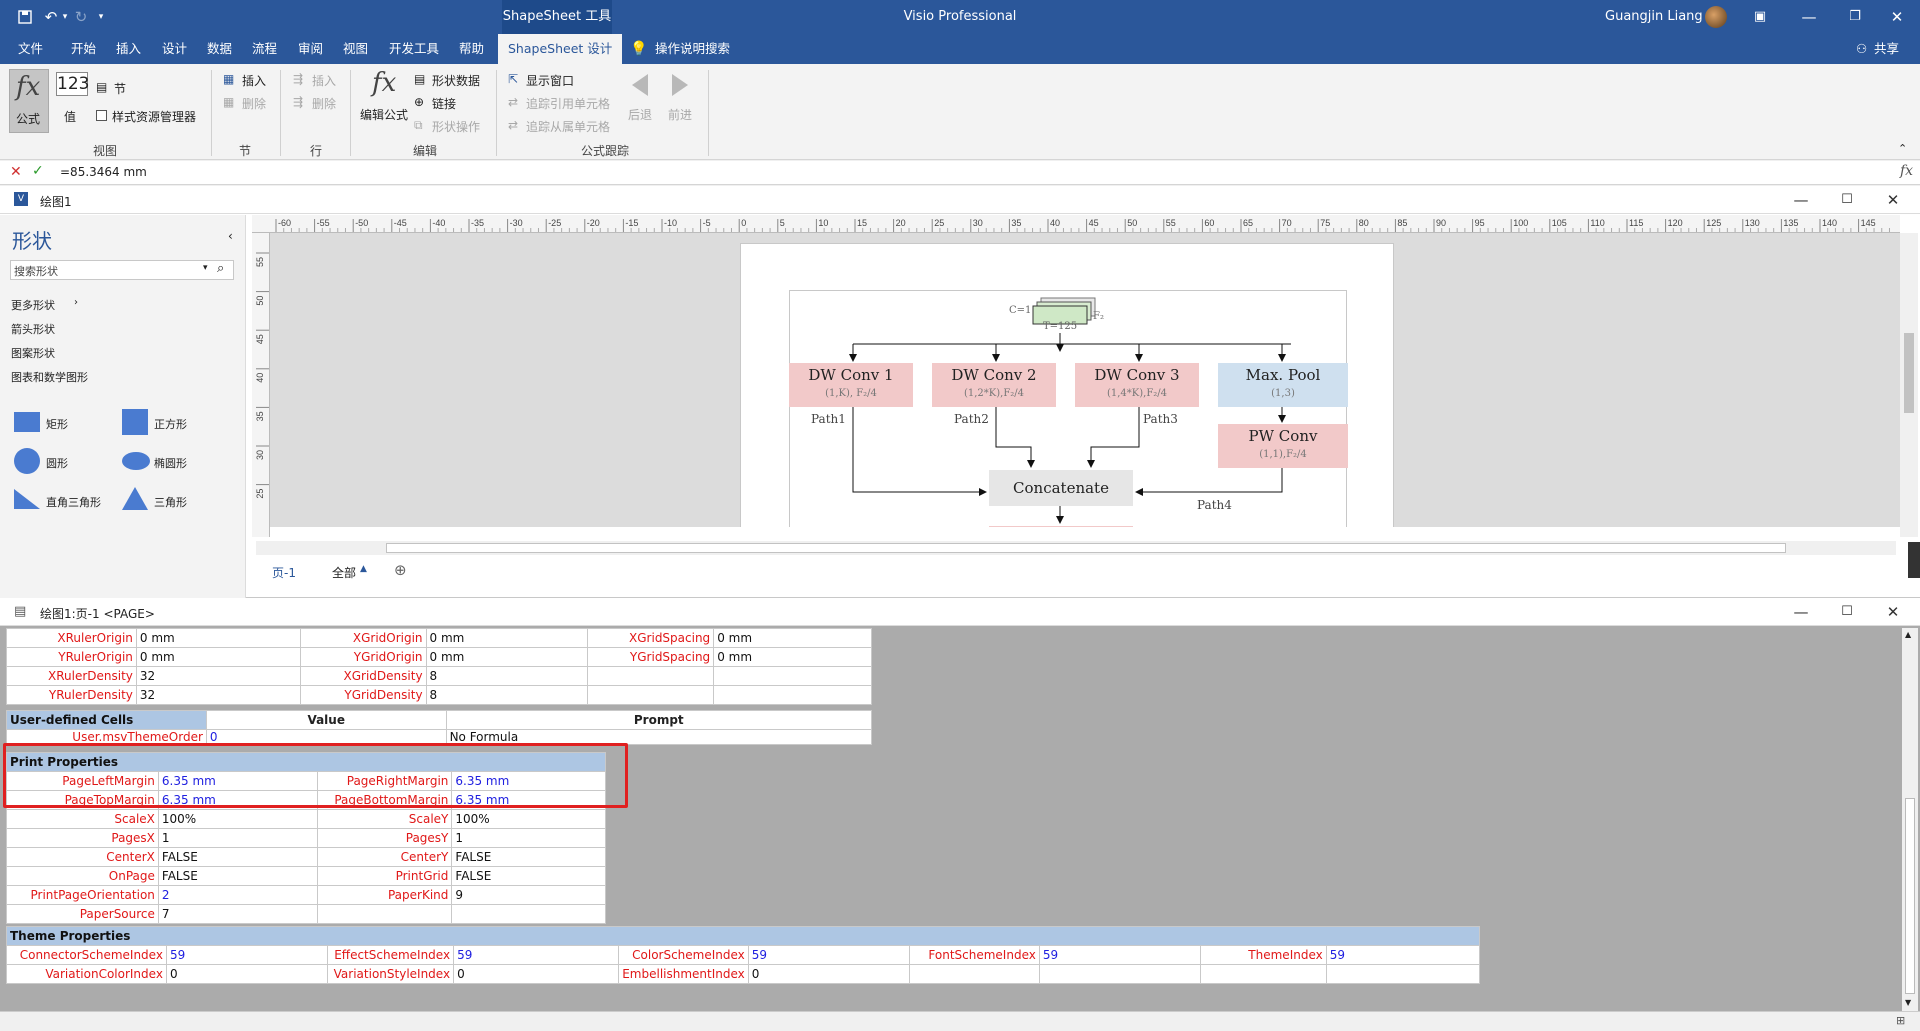 The height and width of the screenshot is (1031, 1920). I want to click on collapse-panel-icon: ‹, so click(230, 236).